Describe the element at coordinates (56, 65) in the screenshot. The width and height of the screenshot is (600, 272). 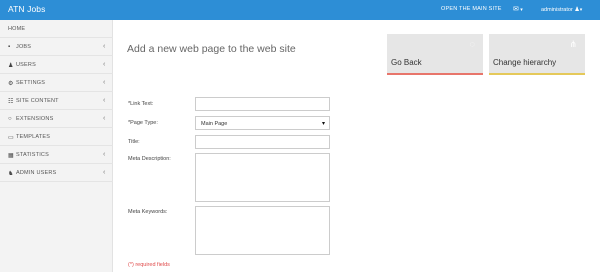
I see `sidebar-item-users: ♟ USERS ‹` at that location.